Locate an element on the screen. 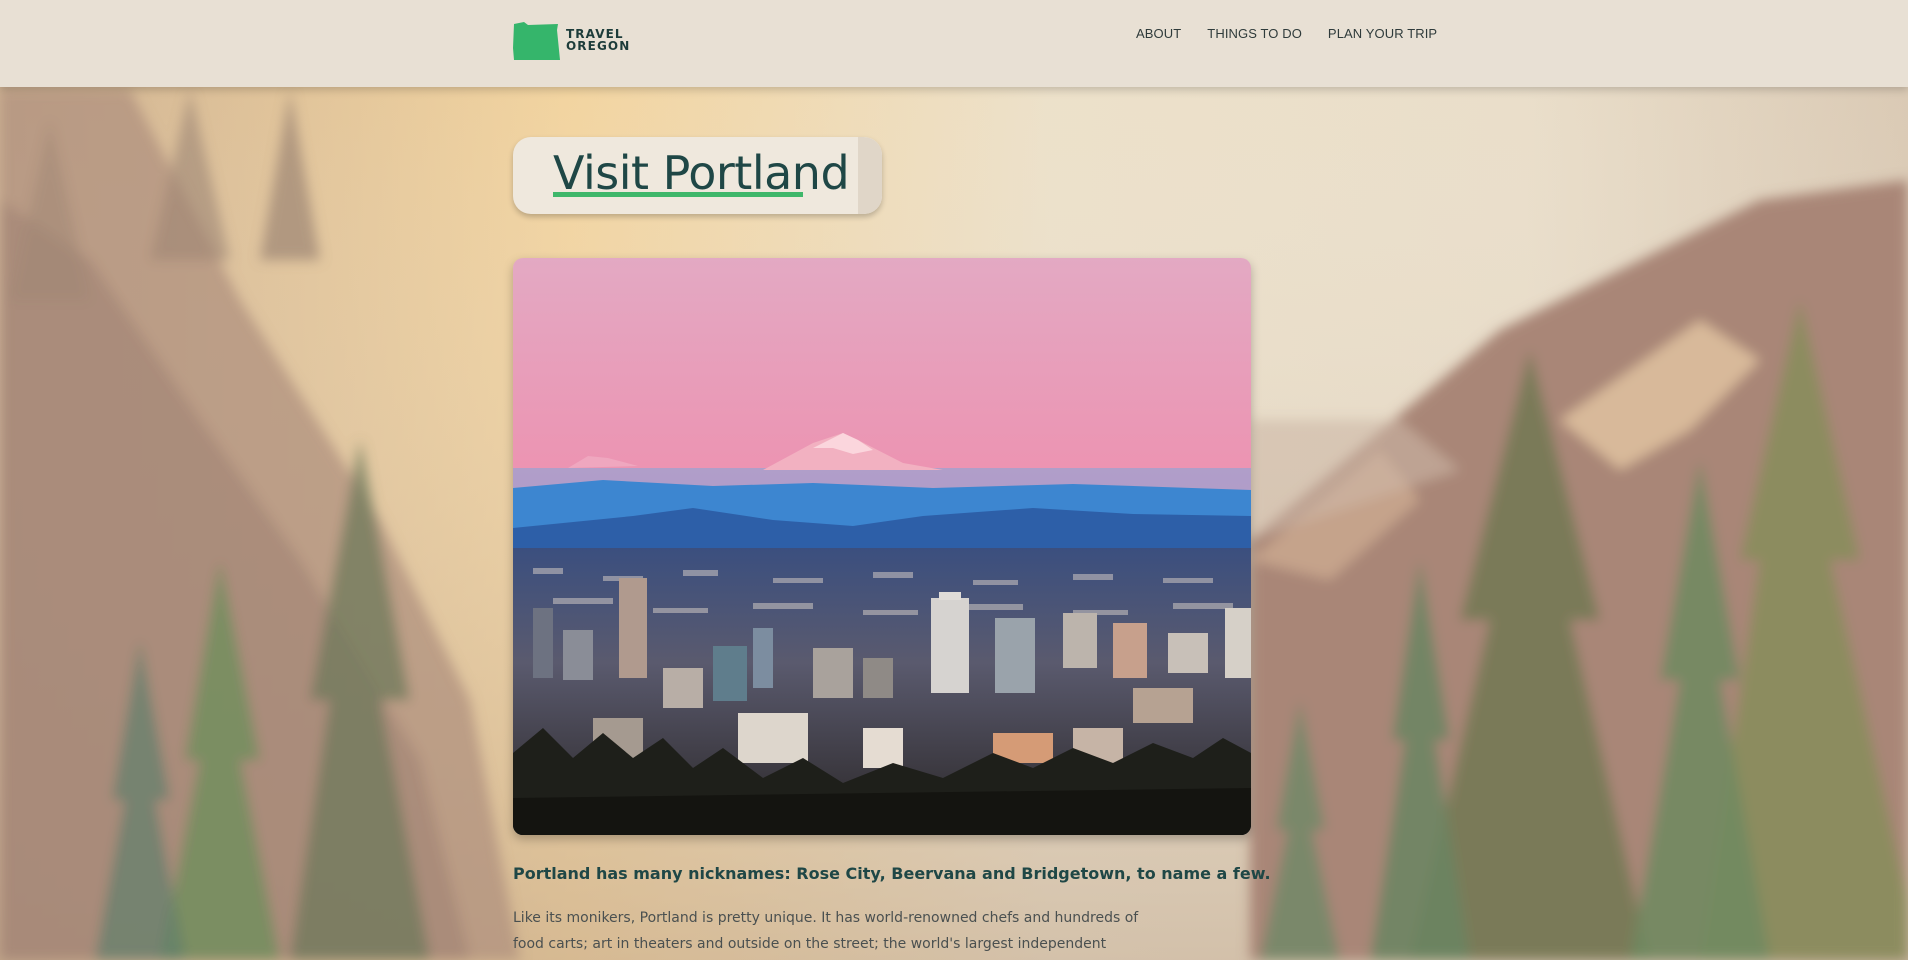  oregon-state-icon is located at coordinates (536, 41).